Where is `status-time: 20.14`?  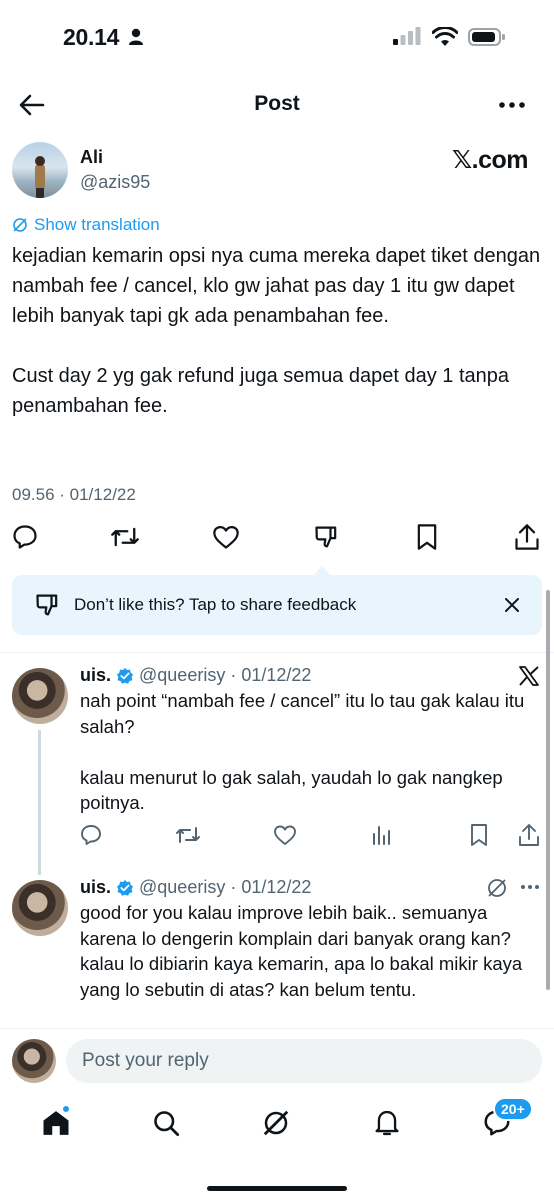 status-time: 20.14 is located at coordinates (91, 37).